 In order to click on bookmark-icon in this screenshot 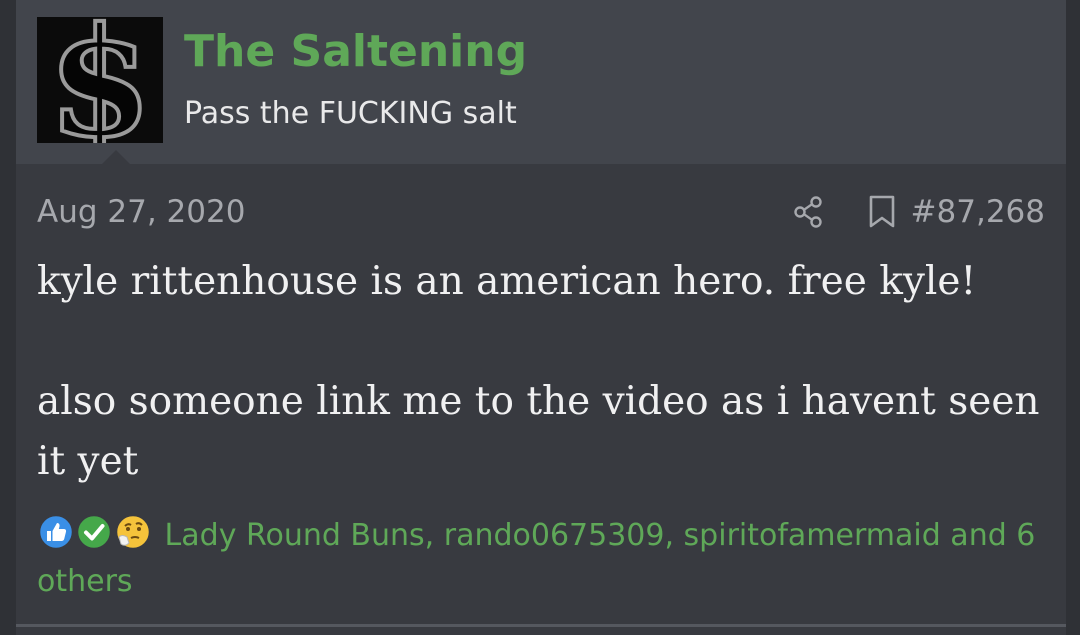, I will do `click(882, 212)`.